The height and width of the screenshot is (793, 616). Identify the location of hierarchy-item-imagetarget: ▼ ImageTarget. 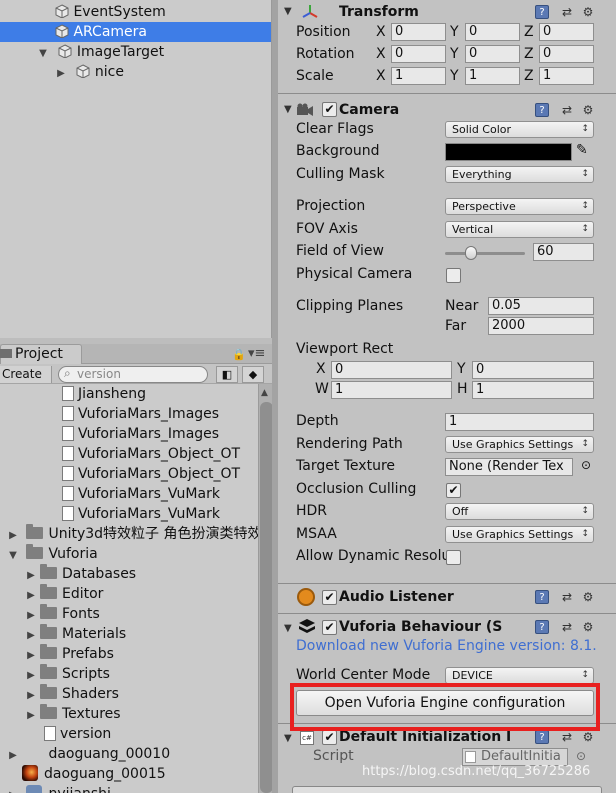
(135, 53).